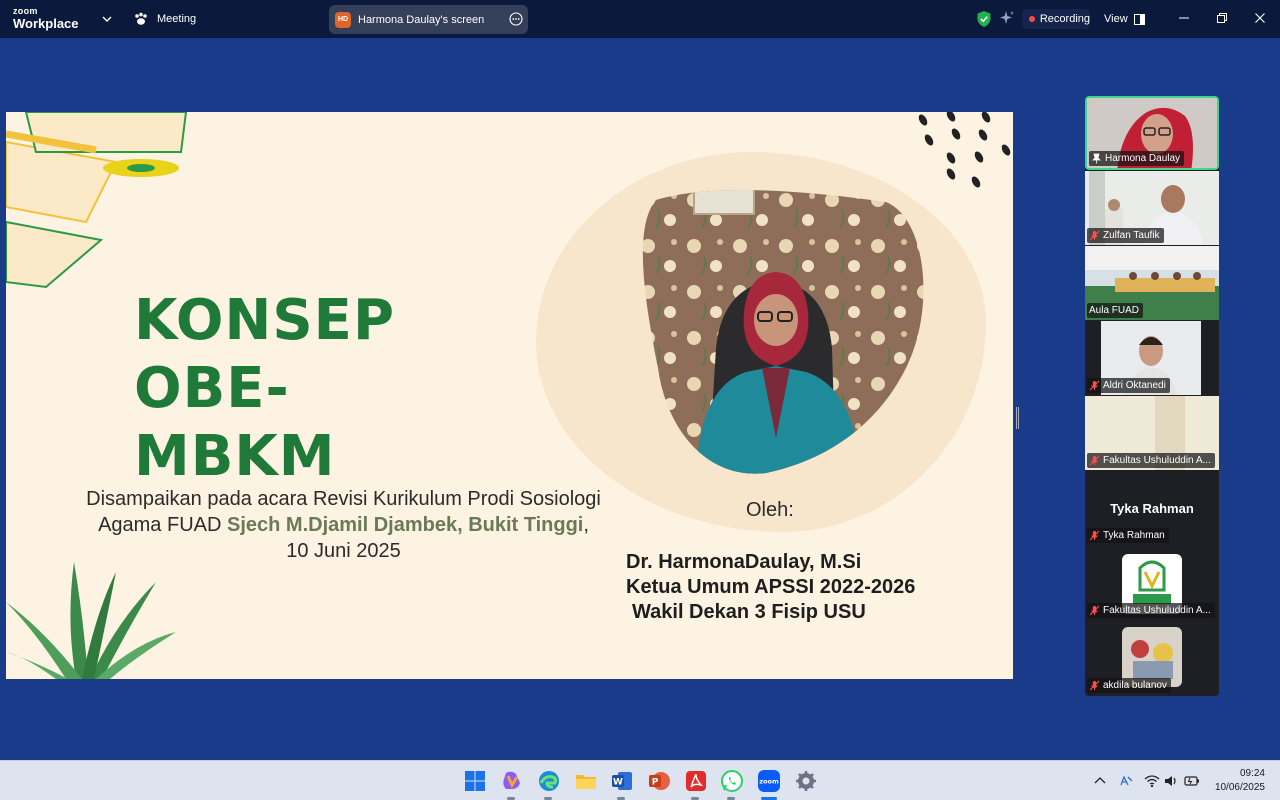  I want to click on svg-text: W, so click(618, 783).